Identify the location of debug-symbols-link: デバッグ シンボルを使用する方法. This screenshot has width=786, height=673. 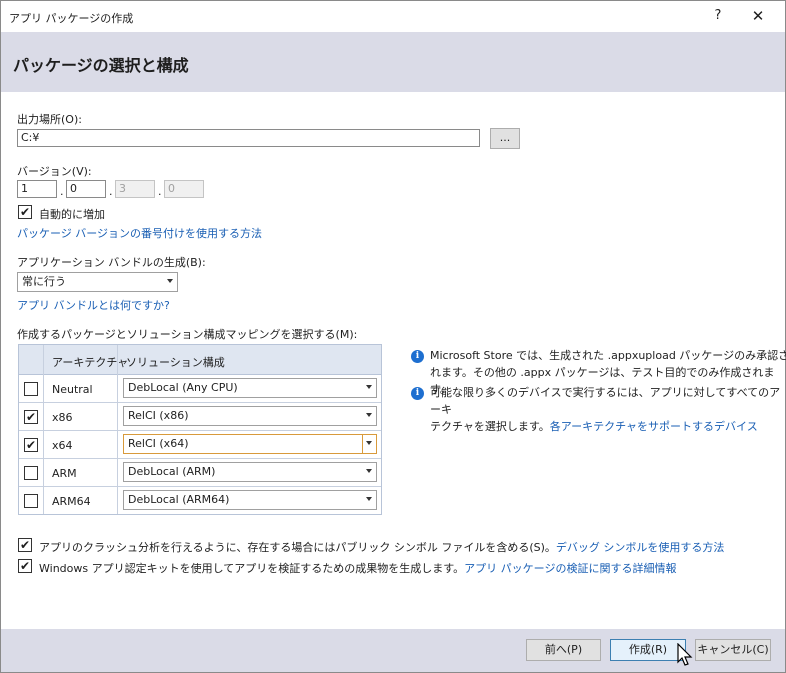
(640, 547).